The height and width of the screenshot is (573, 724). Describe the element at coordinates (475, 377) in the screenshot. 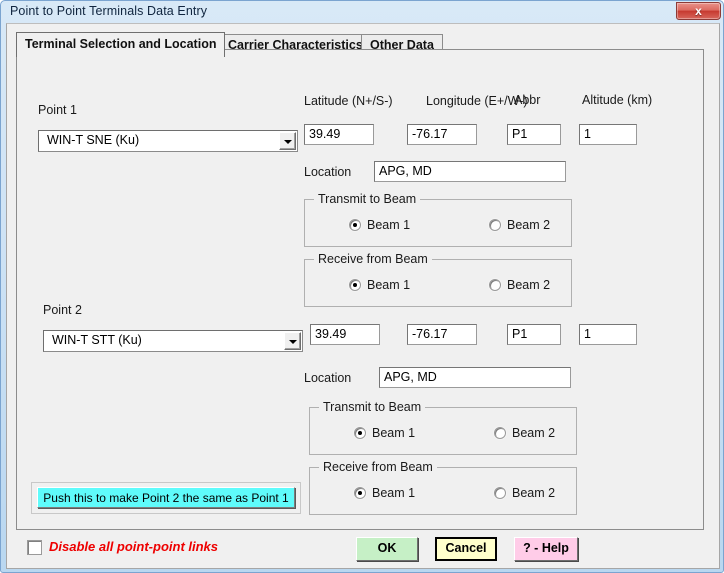

I see `point2-location-input: APG, MD` at that location.